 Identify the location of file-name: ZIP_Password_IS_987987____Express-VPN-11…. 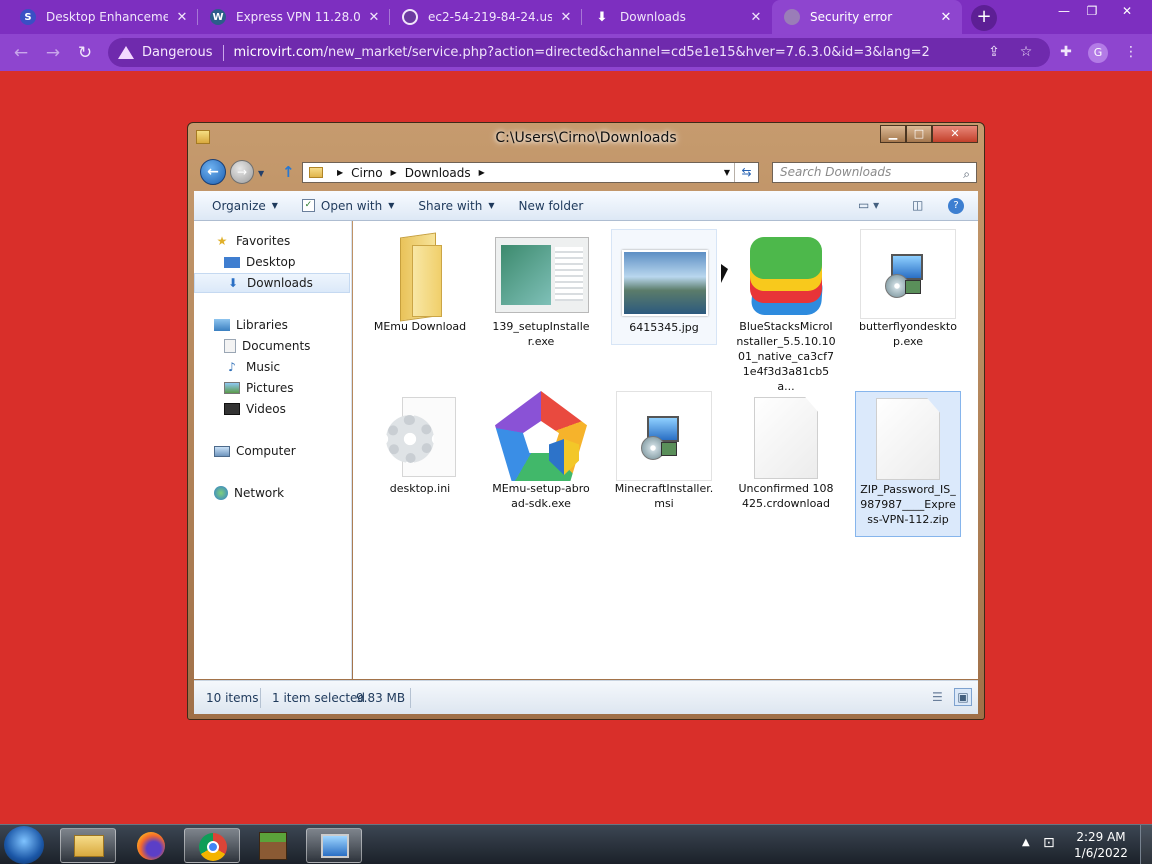
(908, 504).